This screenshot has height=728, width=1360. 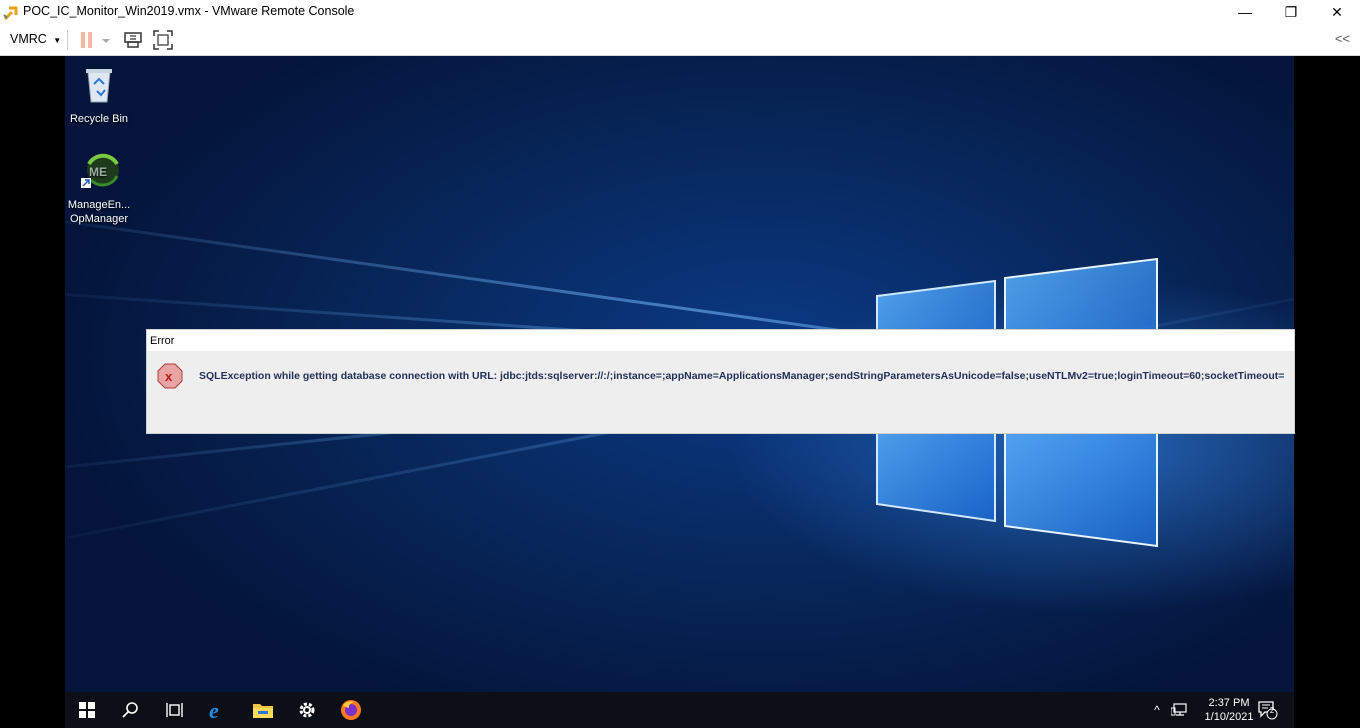 What do you see at coordinates (99, 86) in the screenshot?
I see `recycle-bin-icon` at bounding box center [99, 86].